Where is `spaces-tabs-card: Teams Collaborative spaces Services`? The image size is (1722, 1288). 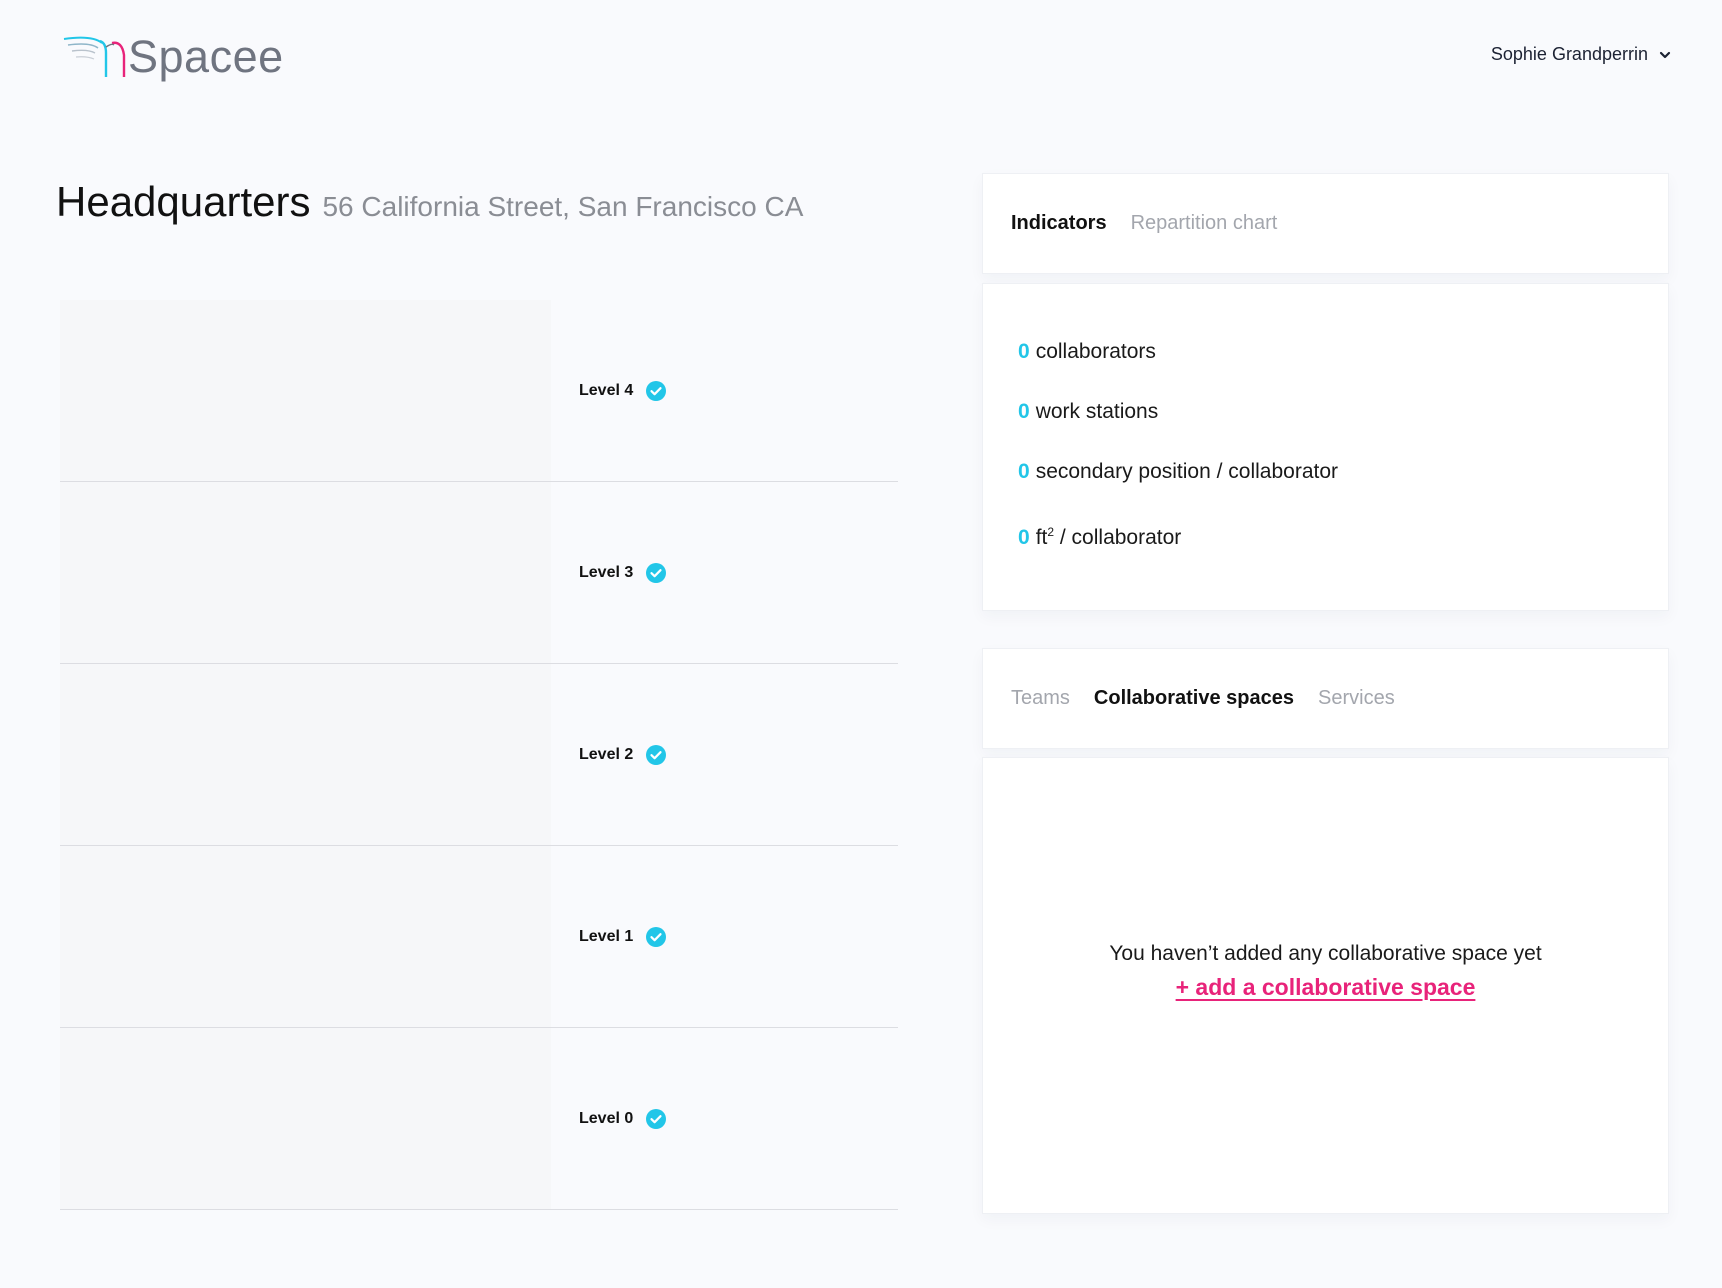
spaces-tabs-card: Teams Collaborative spaces Services is located at coordinates (1325, 698).